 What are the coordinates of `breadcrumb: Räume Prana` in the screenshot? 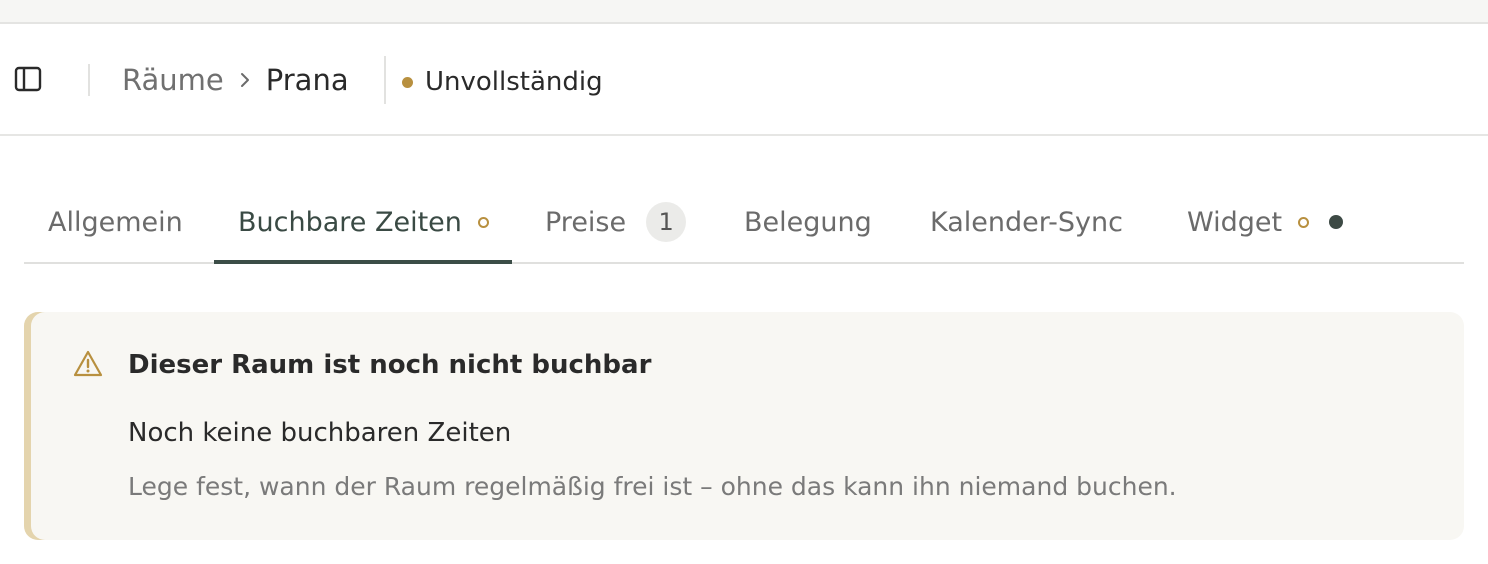 It's located at (235, 80).